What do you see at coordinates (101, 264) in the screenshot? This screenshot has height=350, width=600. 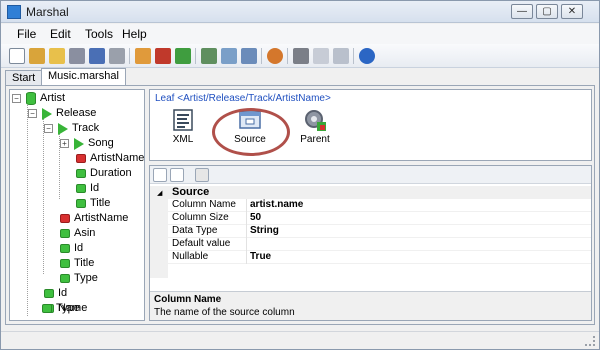 I see `tree-node-release-title: Title` at bounding box center [101, 264].